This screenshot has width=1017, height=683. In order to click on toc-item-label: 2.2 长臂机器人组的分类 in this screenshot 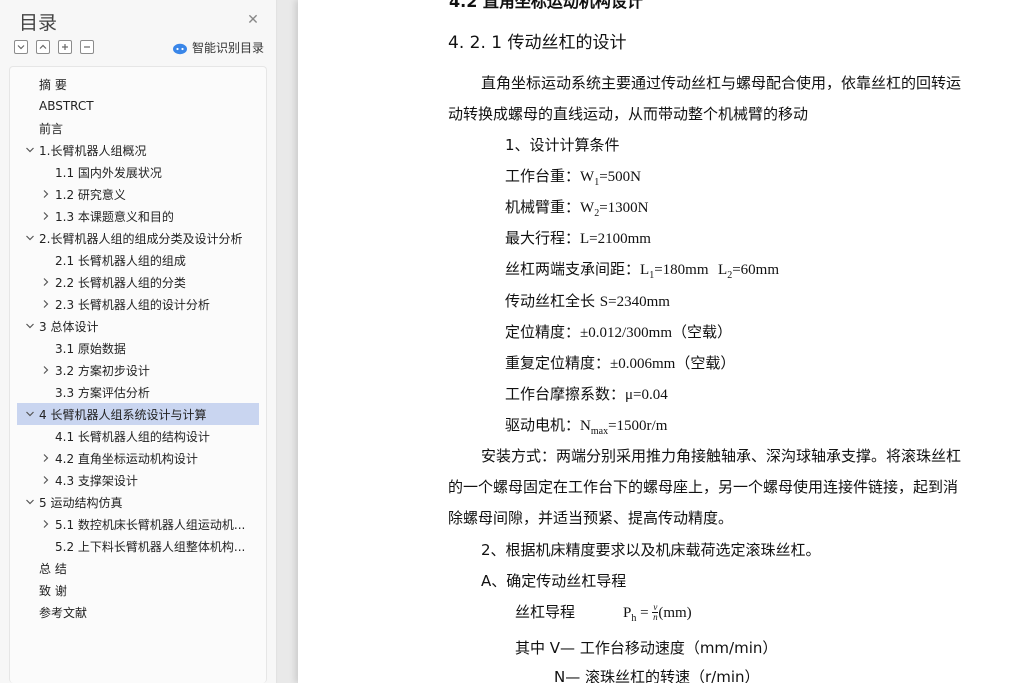, I will do `click(120, 282)`.